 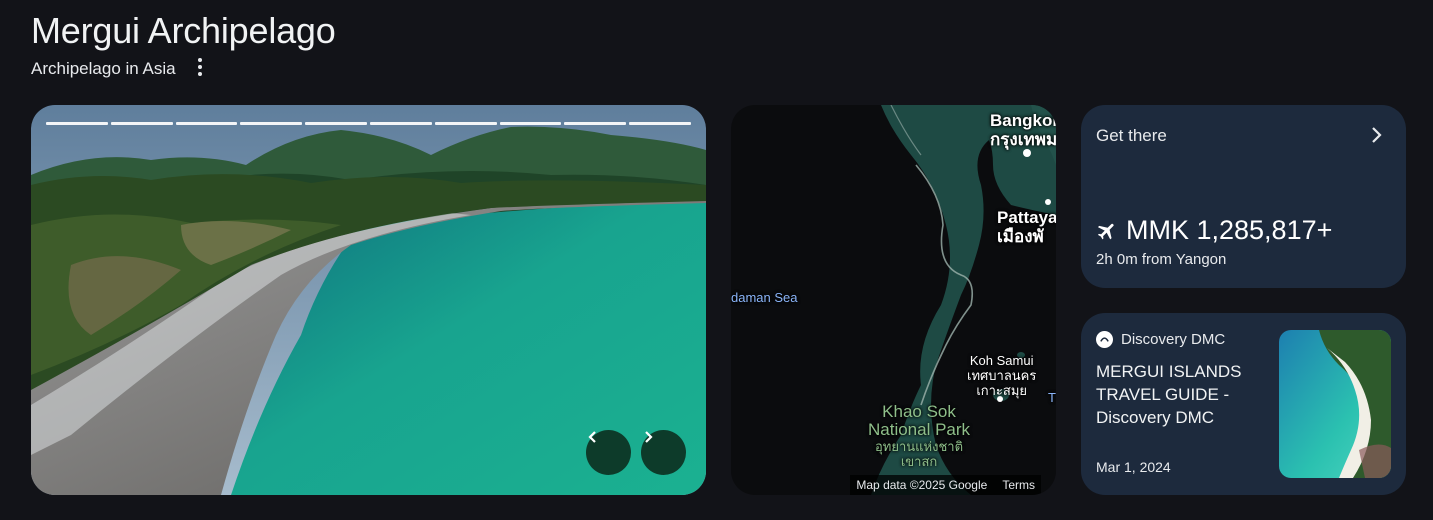 What do you see at coordinates (1105, 231) in the screenshot?
I see `airplane-icon` at bounding box center [1105, 231].